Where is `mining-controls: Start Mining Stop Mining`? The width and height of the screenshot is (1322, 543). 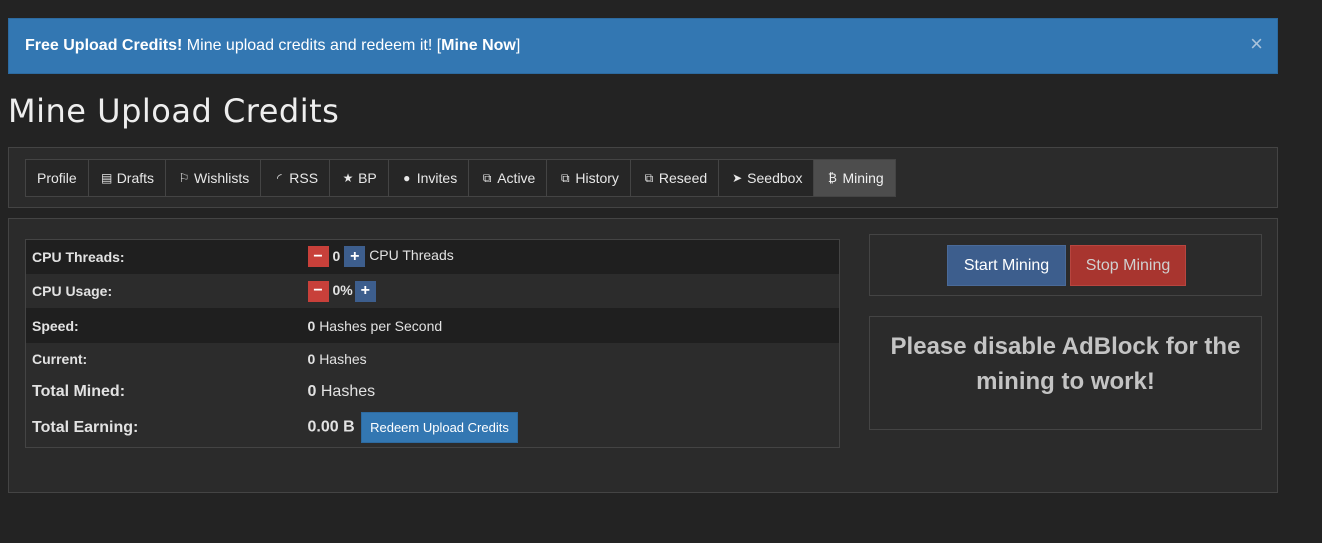
mining-controls: Start Mining Stop Mining is located at coordinates (1065, 265).